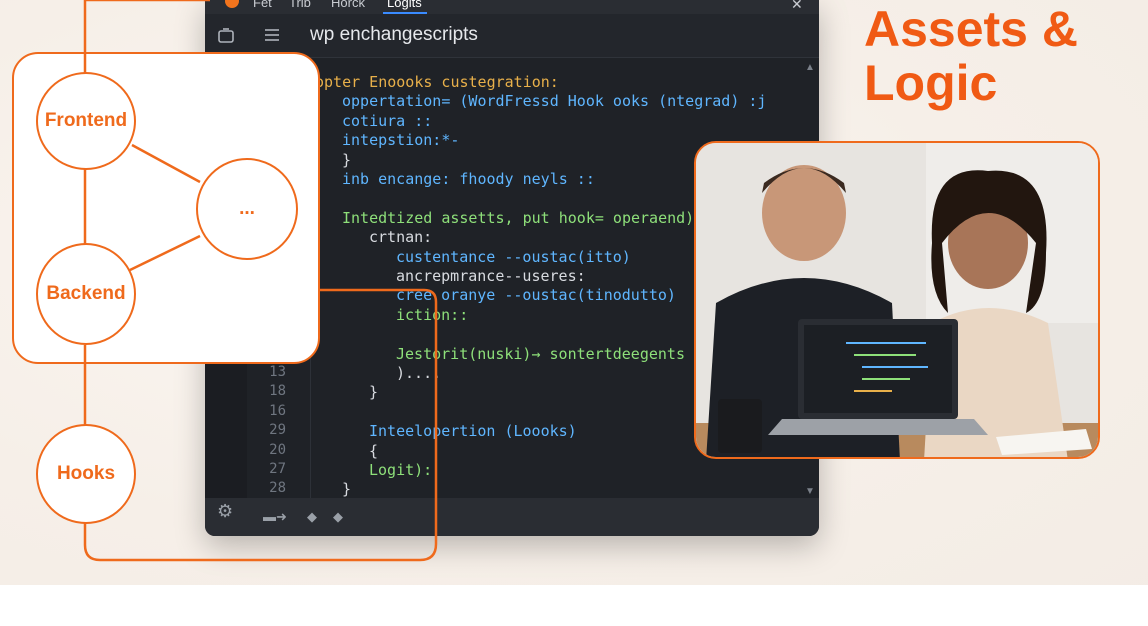 The width and height of the screenshot is (1148, 626). What do you see at coordinates (86, 294) in the screenshot?
I see `backend-node: Backend` at bounding box center [86, 294].